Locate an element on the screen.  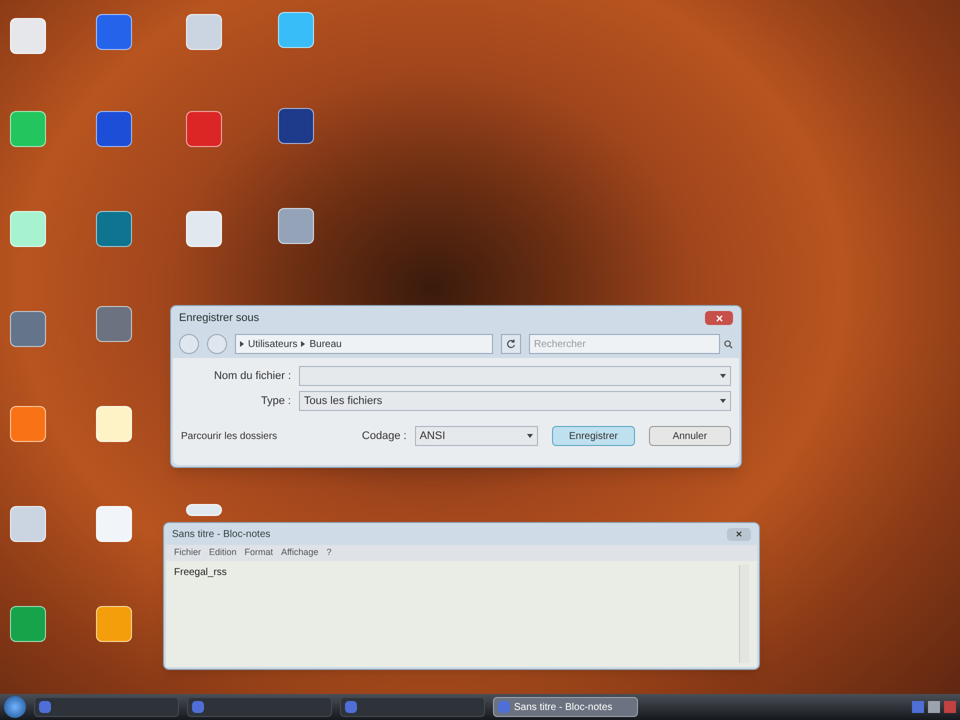
search-icon is located at coordinates (728, 344).